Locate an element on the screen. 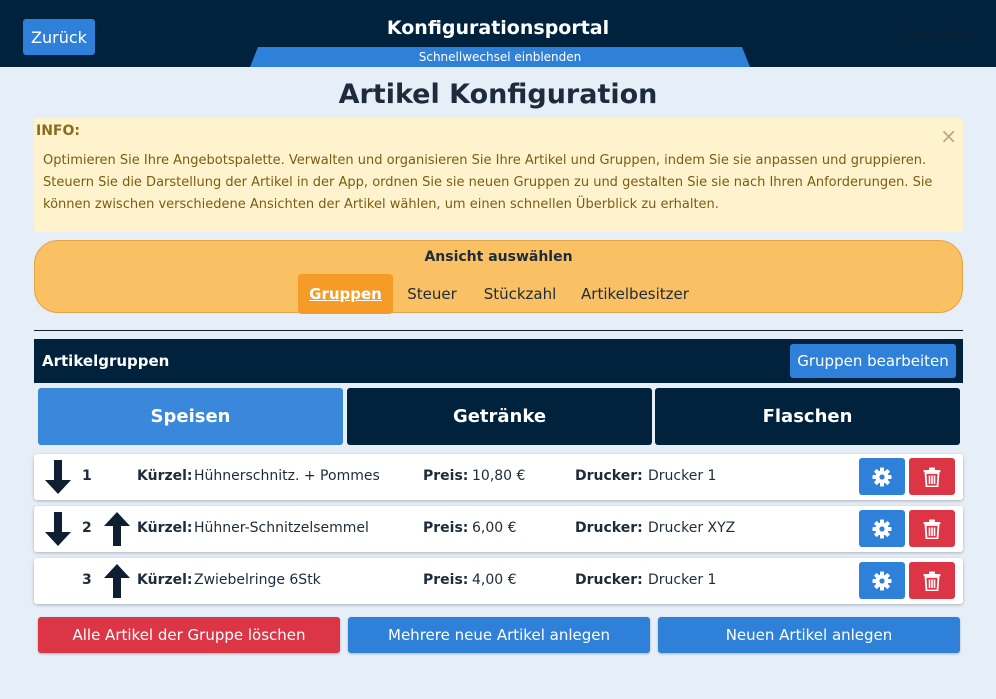  page-title: Artikel Konfiguration is located at coordinates (498, 94).